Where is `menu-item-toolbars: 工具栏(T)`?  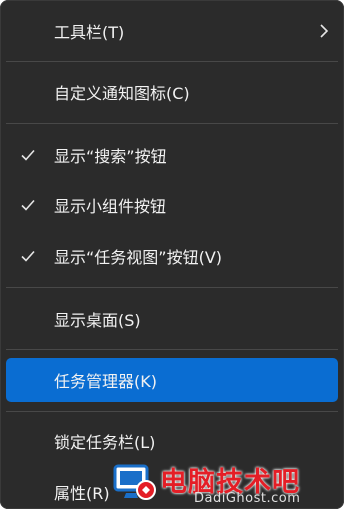
menu-item-toolbars: 工具栏(T) is located at coordinates (172, 31).